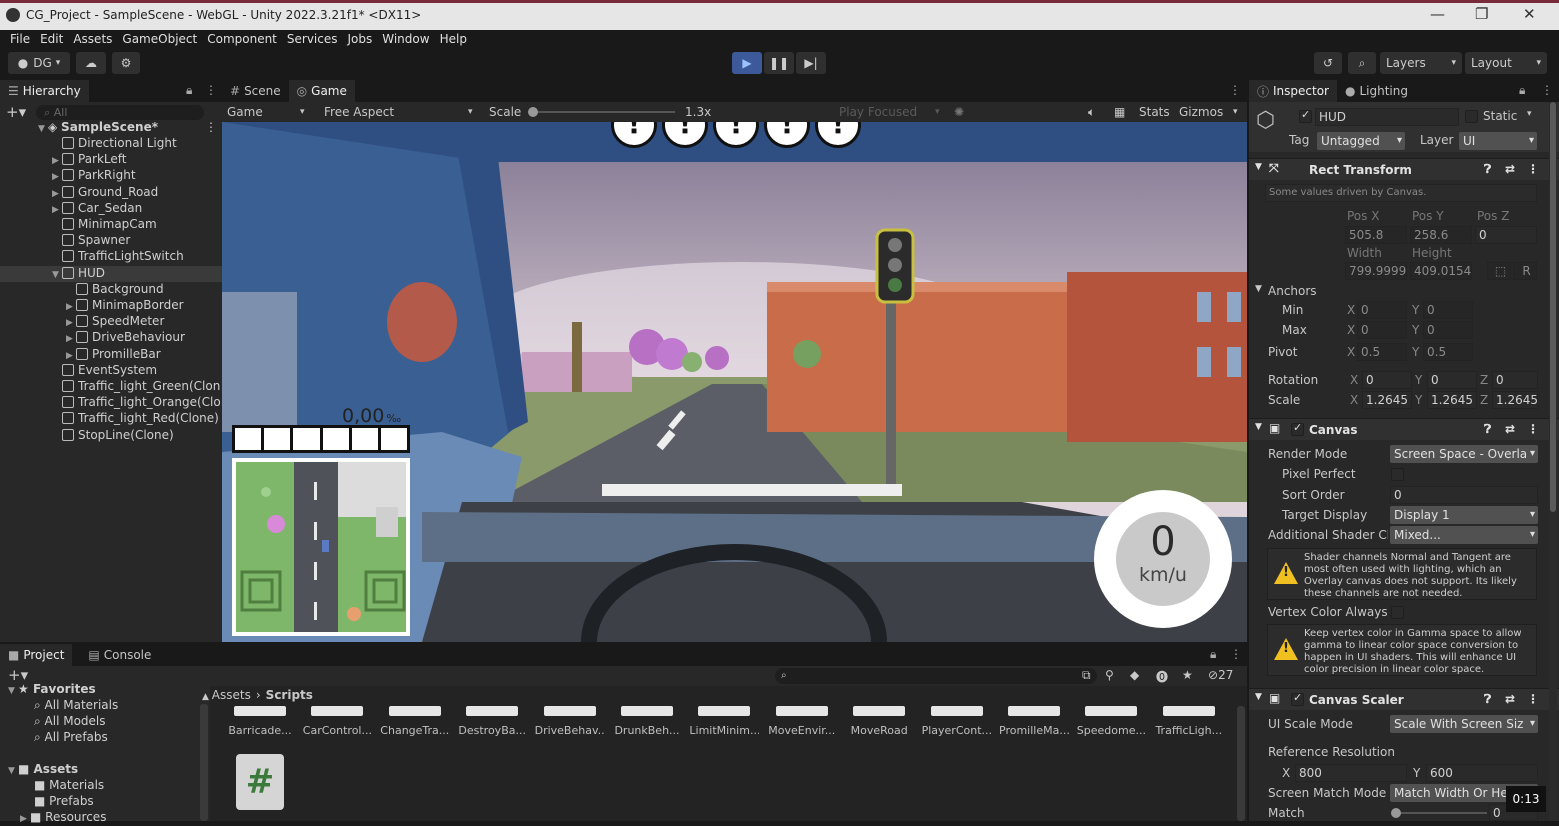 The image size is (1559, 826). What do you see at coordinates (1506, 235) in the screenshot?
I see `pos-z-field: 0` at bounding box center [1506, 235].